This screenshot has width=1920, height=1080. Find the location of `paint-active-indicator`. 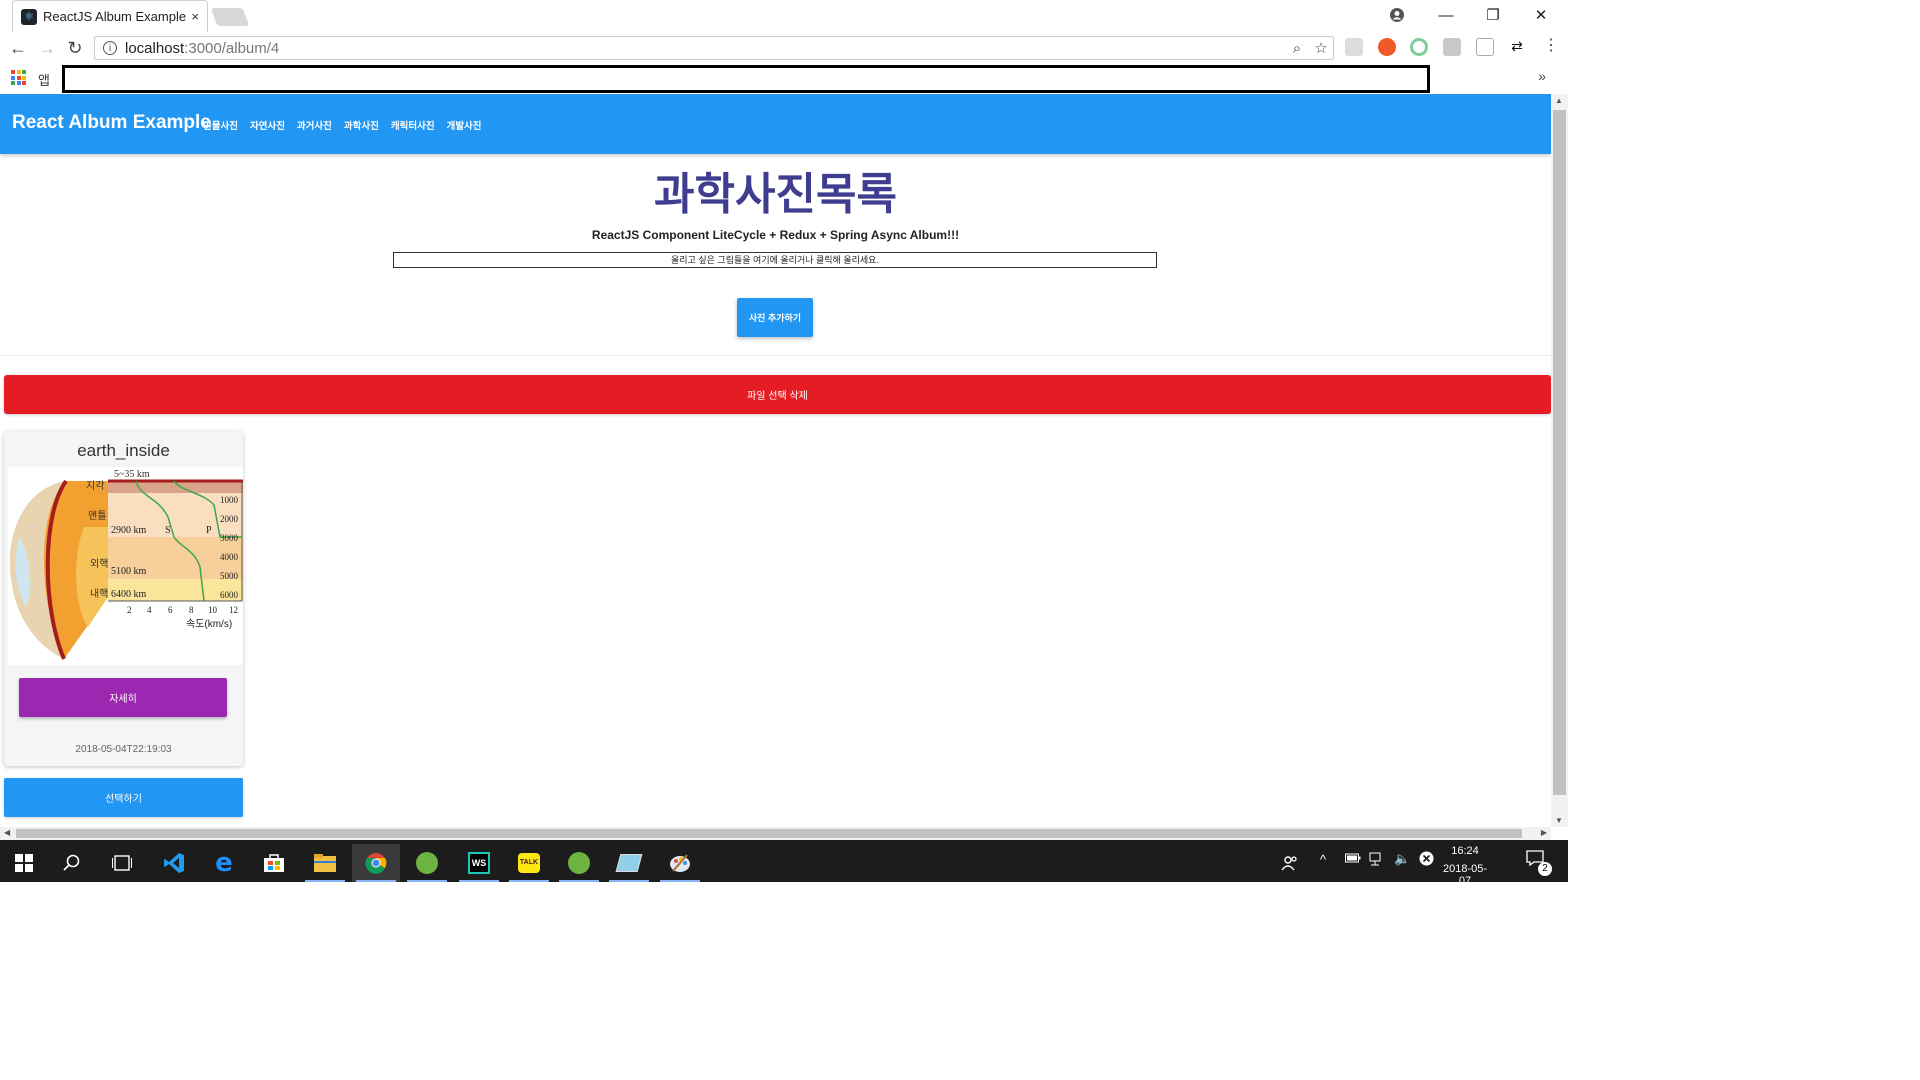

paint-active-indicator is located at coordinates (680, 881).